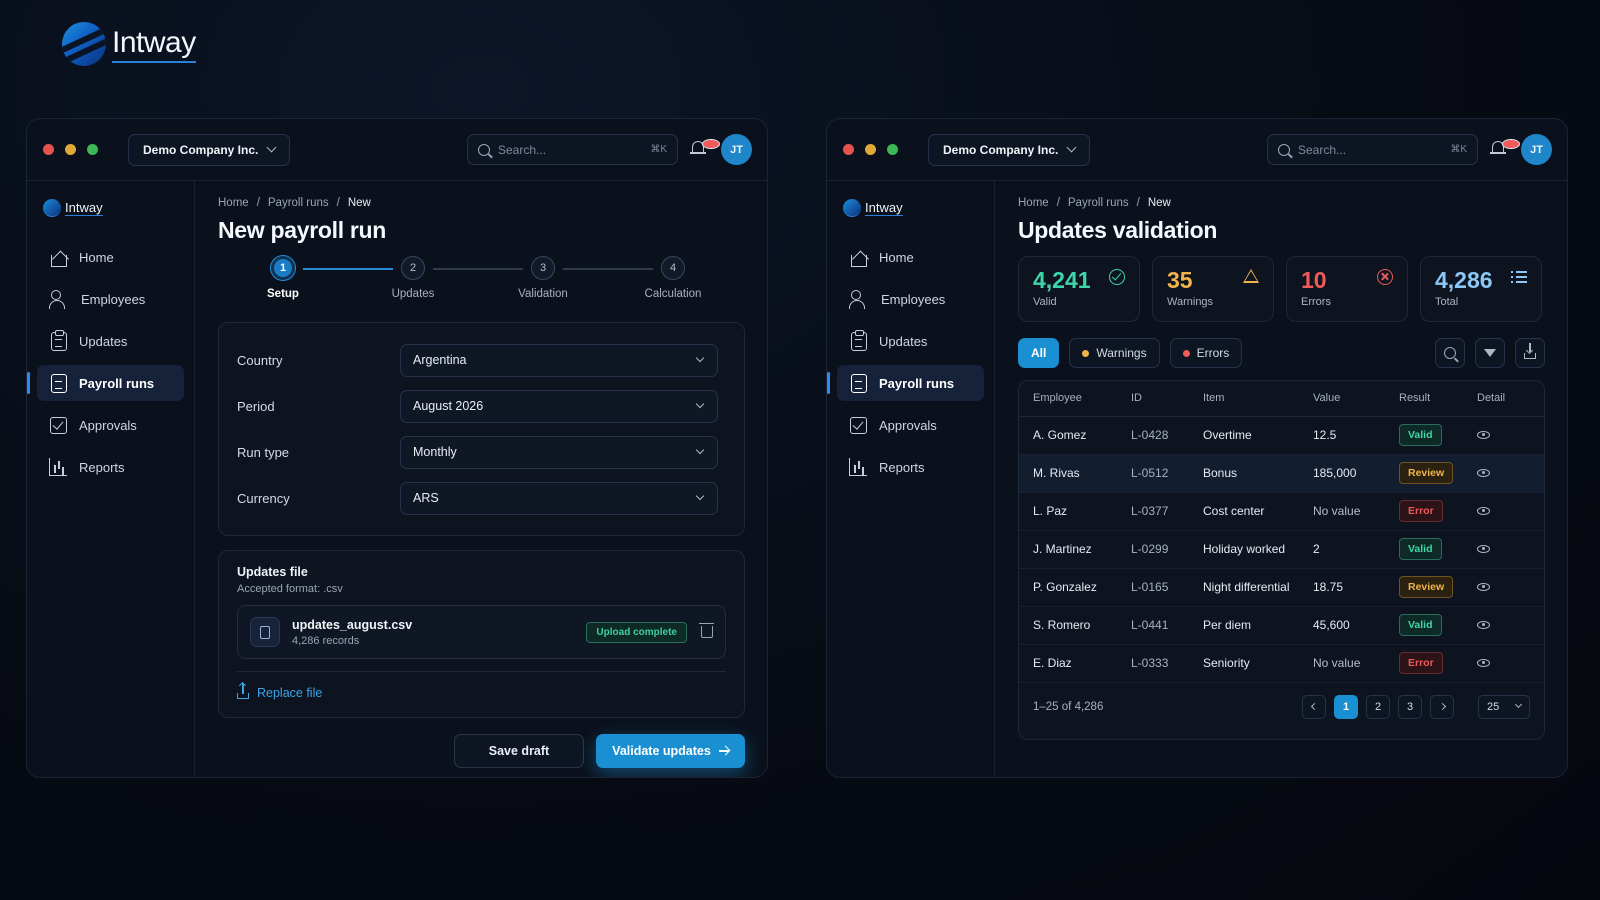  I want to click on table-search-button, so click(1450, 353).